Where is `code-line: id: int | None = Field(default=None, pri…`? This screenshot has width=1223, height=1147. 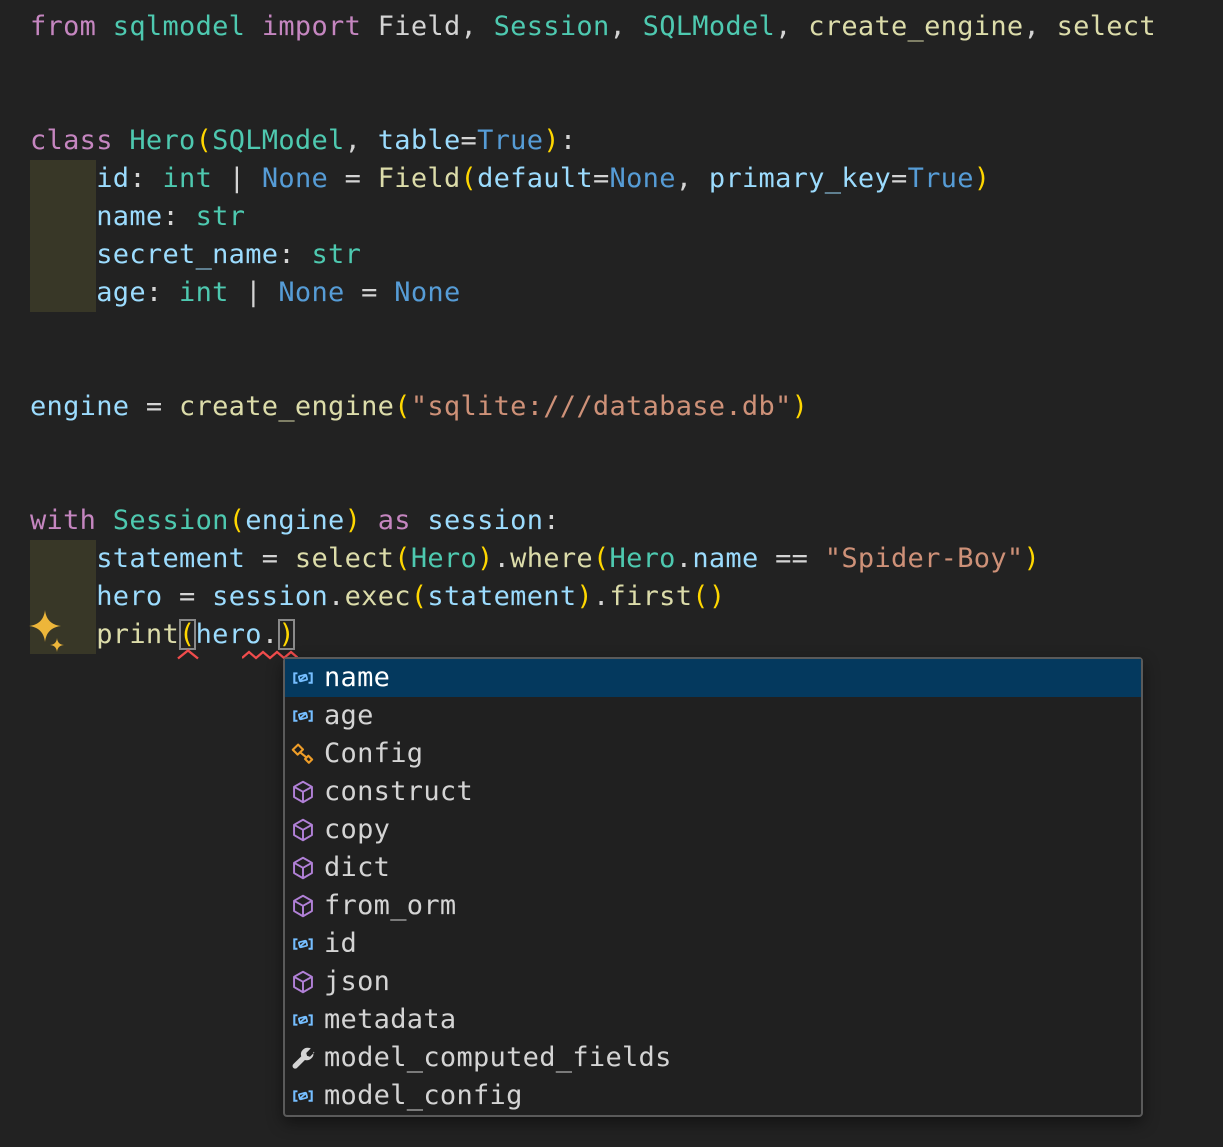
code-line: id: int | None = Field(default=None, pri… is located at coordinates (611, 179).